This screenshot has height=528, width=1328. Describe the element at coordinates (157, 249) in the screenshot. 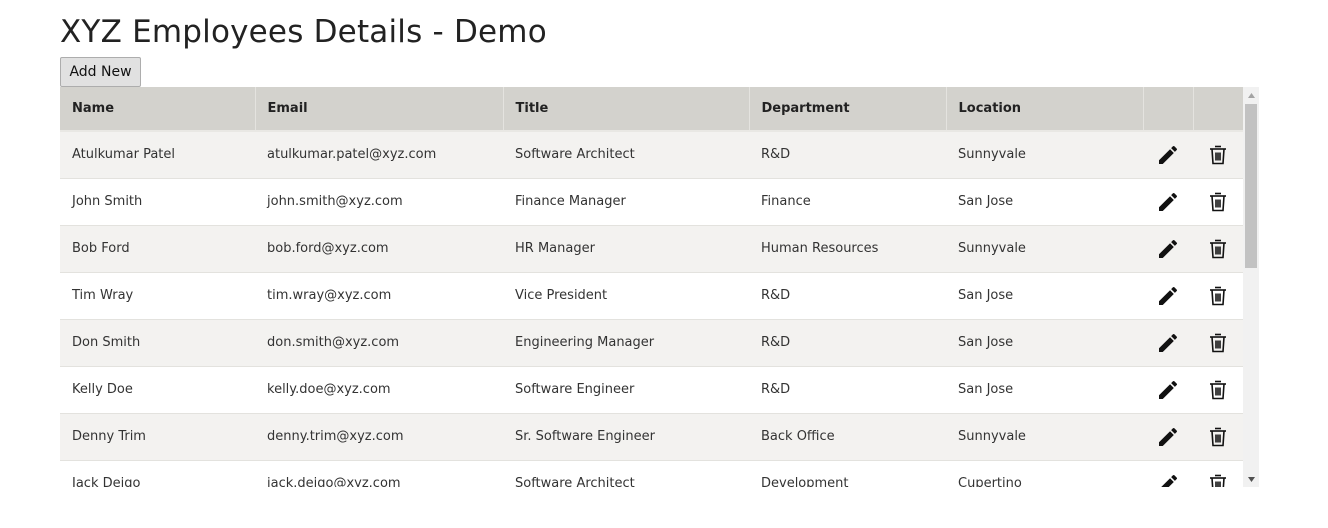

I see `cell-name: Bob Ford` at that location.